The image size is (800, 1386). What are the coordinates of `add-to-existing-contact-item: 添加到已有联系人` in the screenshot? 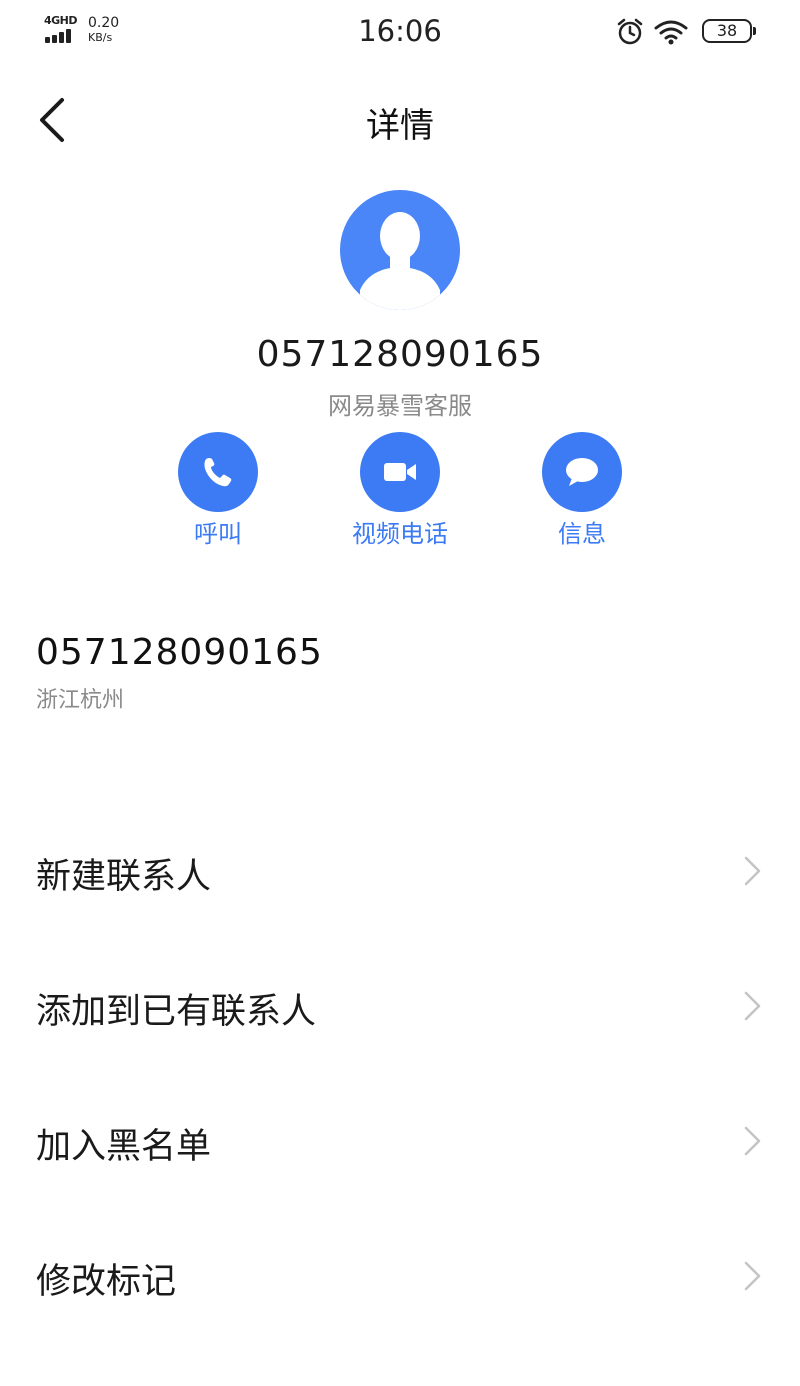 It's located at (400, 1005).